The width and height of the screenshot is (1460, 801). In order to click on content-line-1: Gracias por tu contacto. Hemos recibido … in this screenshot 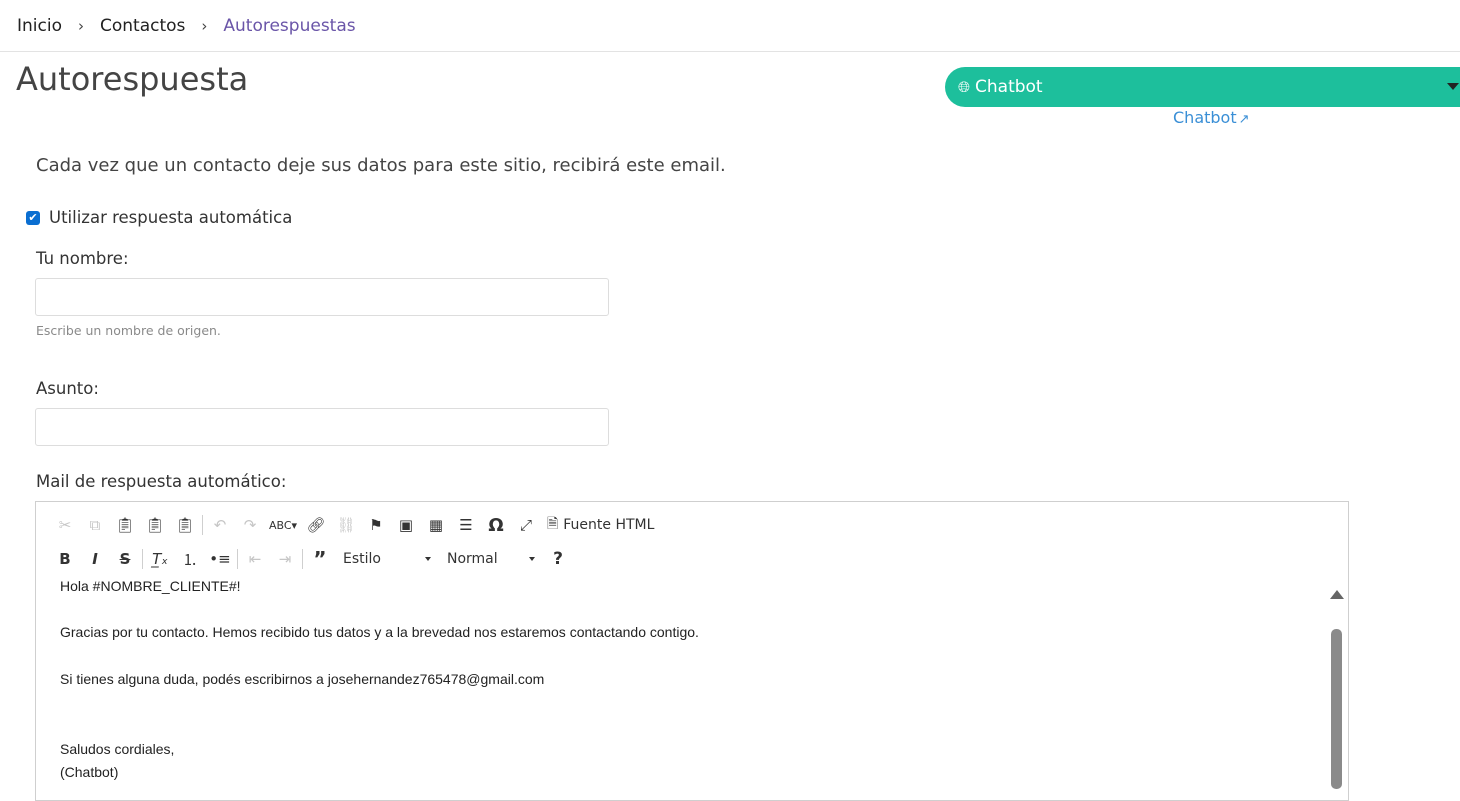, I will do `click(379, 632)`.